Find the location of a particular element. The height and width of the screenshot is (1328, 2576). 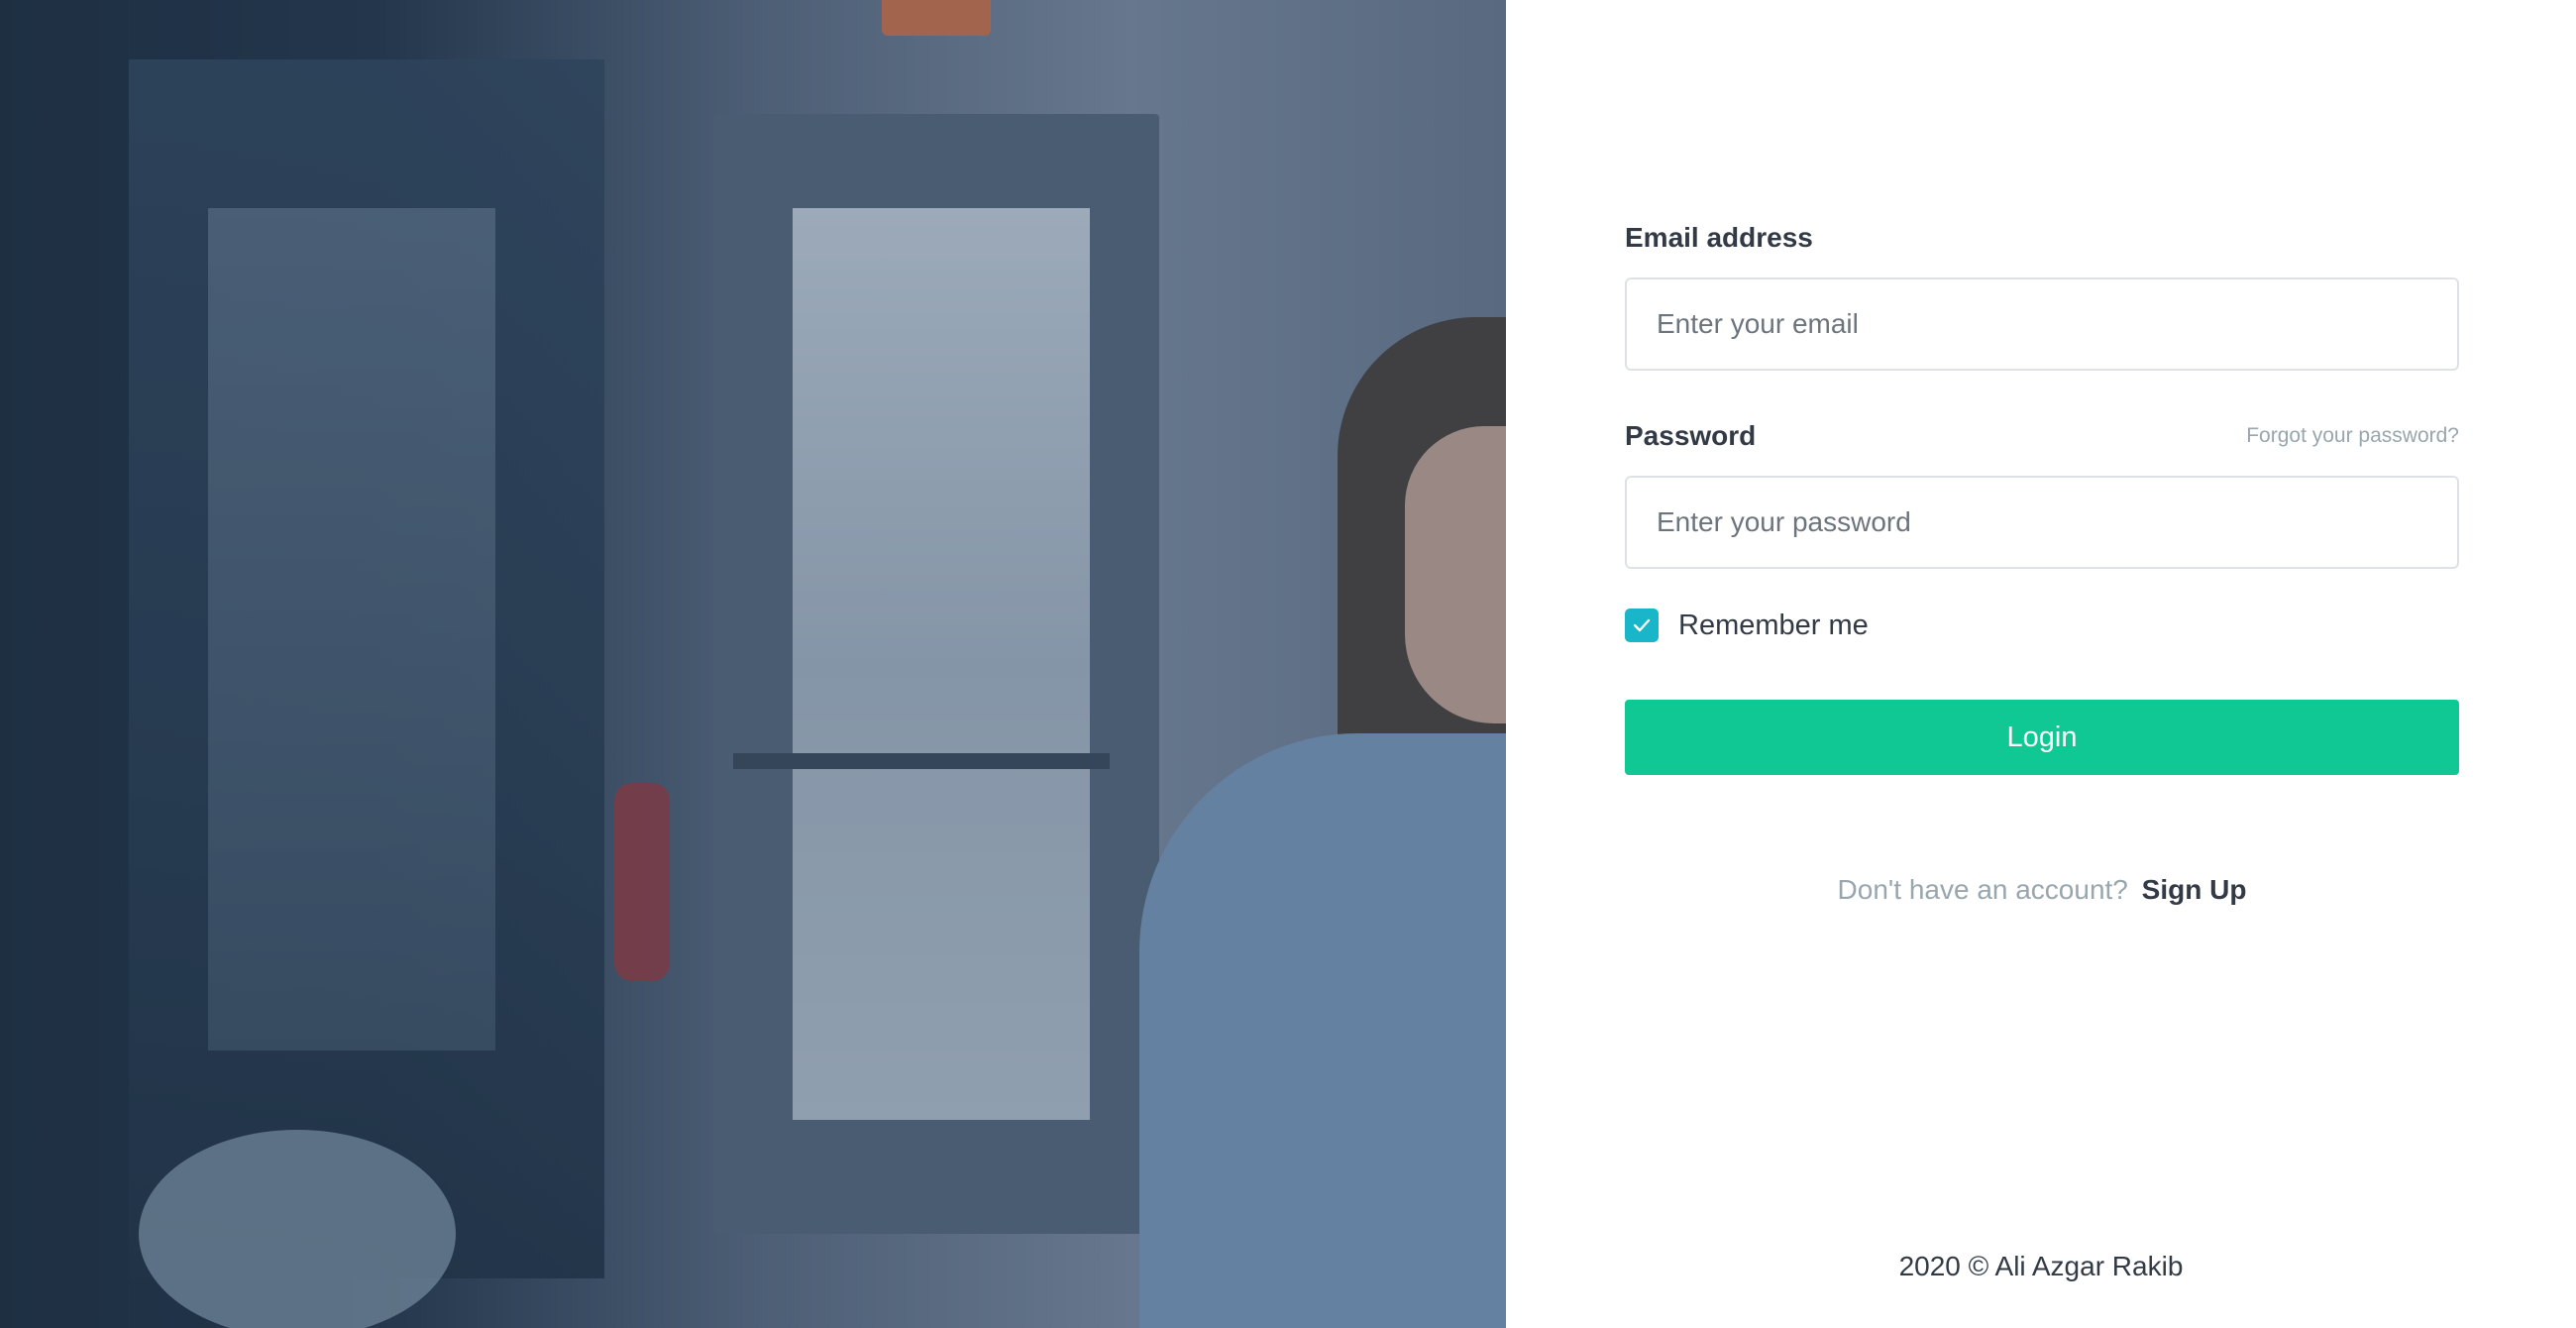

remember-me-checkbox is located at coordinates (1642, 625).